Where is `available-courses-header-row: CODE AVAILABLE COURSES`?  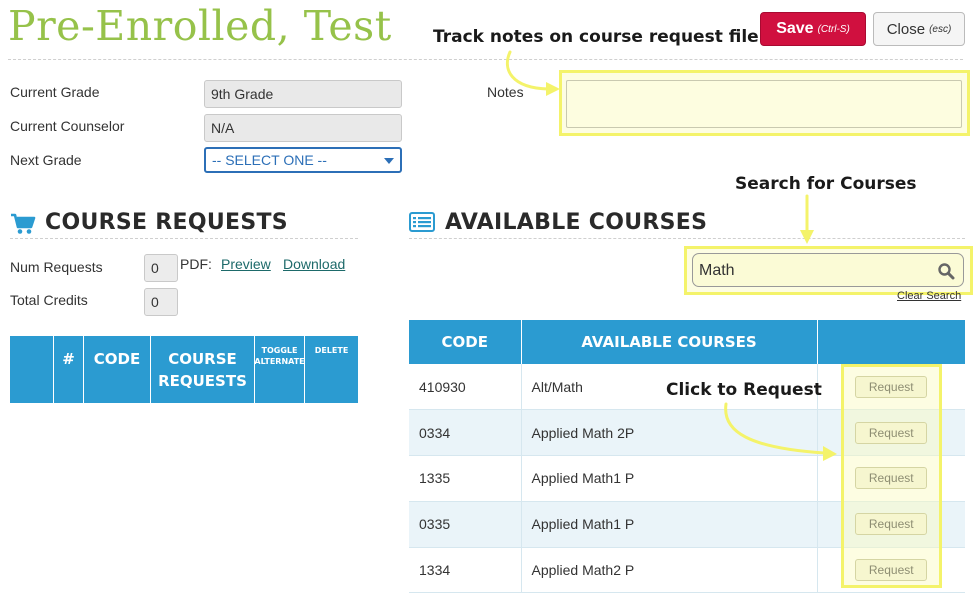 available-courses-header-row: CODE AVAILABLE COURSES is located at coordinates (687, 342).